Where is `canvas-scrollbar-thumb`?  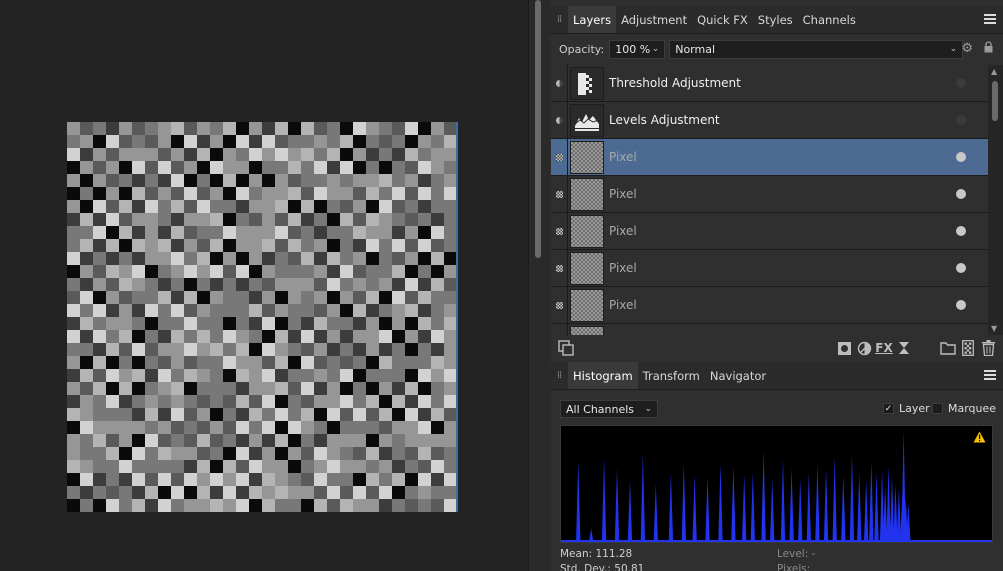
canvas-scrollbar-thumb is located at coordinates (538, 129).